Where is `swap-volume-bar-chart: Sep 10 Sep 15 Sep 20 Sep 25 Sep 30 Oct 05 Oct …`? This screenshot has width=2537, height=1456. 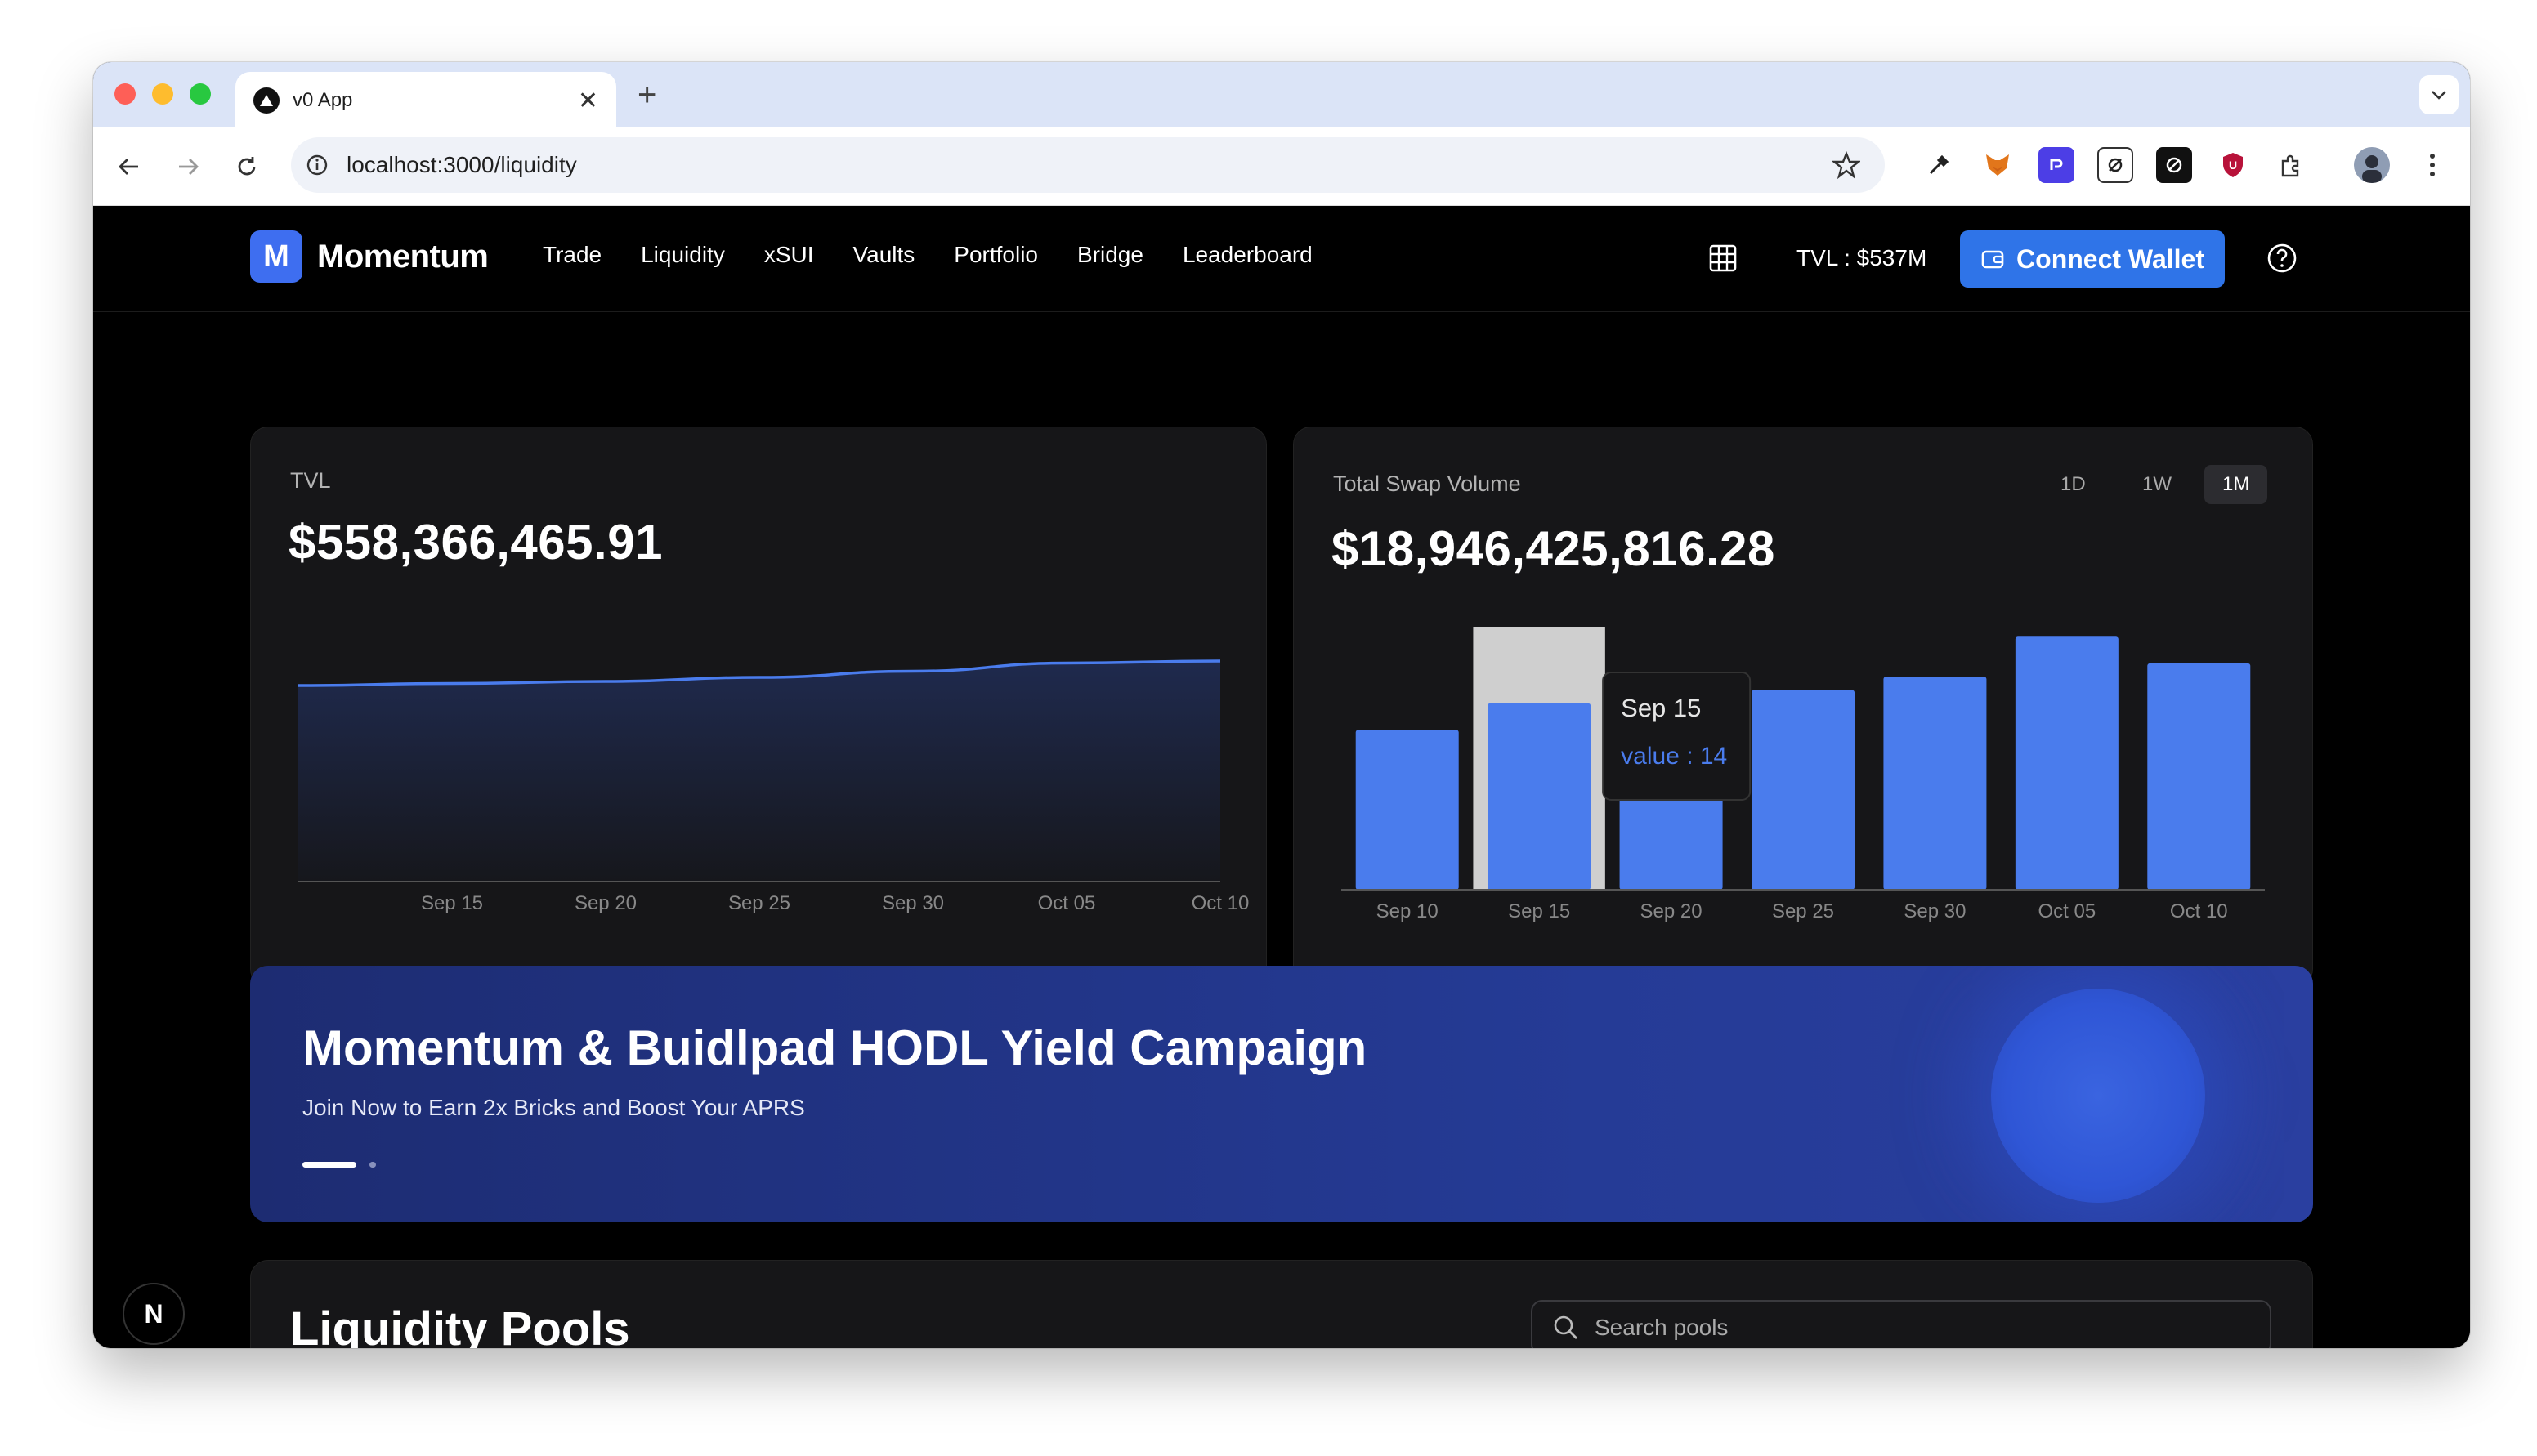 swap-volume-bar-chart: Sep 10 Sep 15 Sep 20 Sep 25 Sep 30 Oct 05 Oct … is located at coordinates (1803, 774).